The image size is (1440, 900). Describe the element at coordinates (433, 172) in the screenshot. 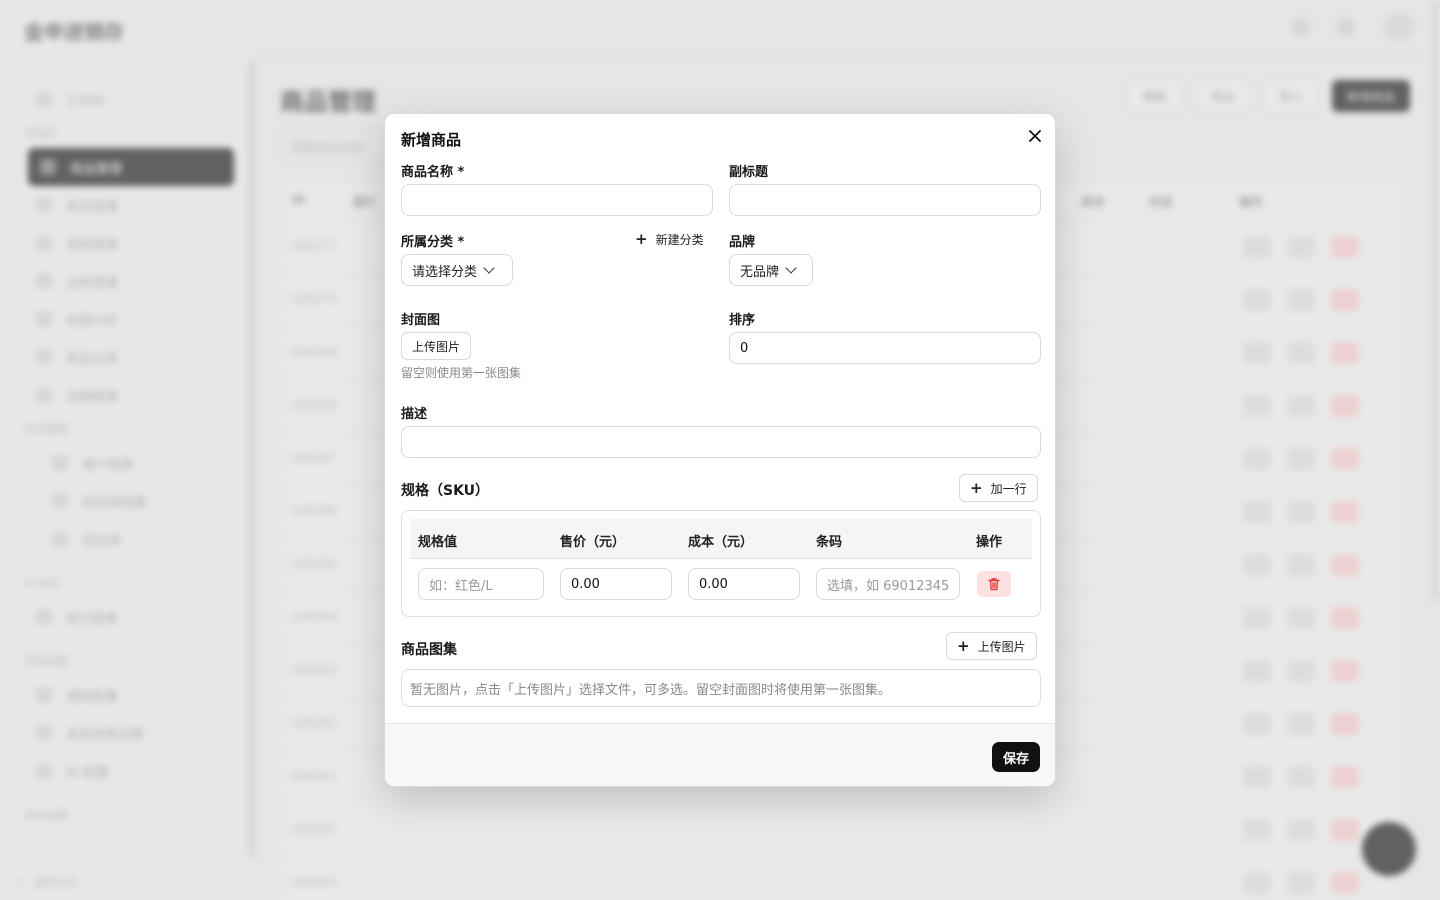

I see `product-name-label: 商品名称 *` at that location.